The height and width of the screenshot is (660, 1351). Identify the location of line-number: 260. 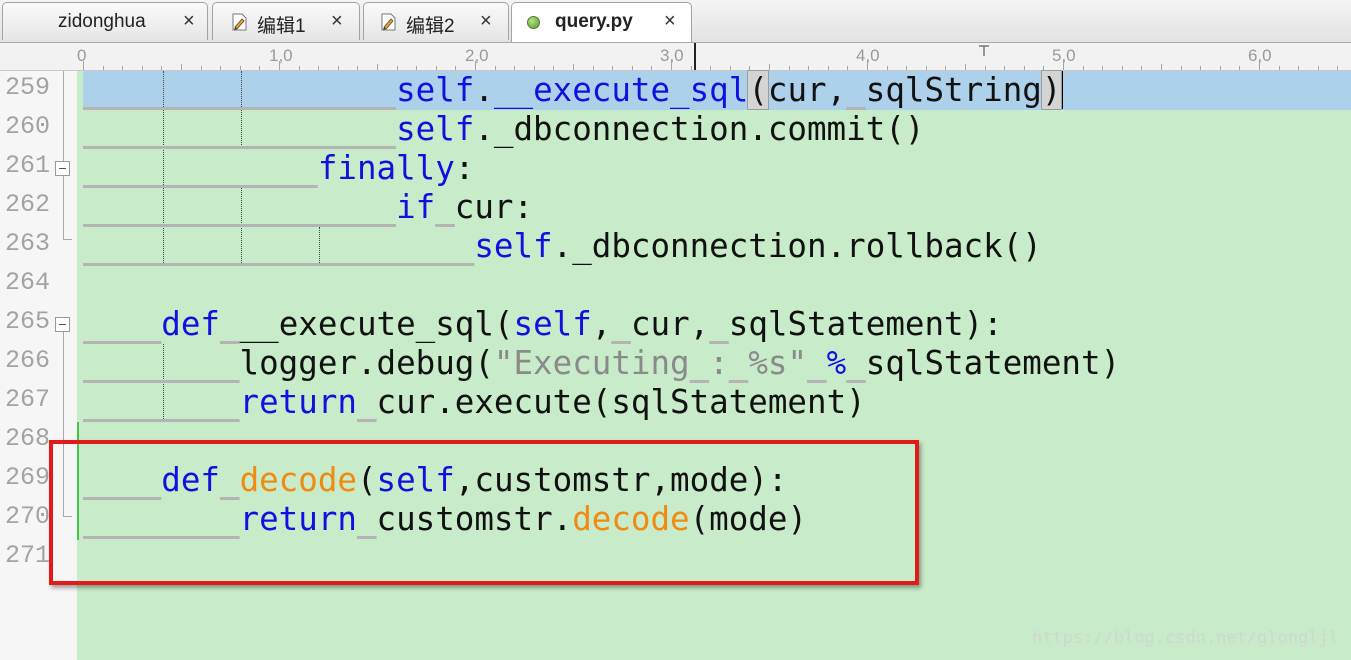
(27, 126).